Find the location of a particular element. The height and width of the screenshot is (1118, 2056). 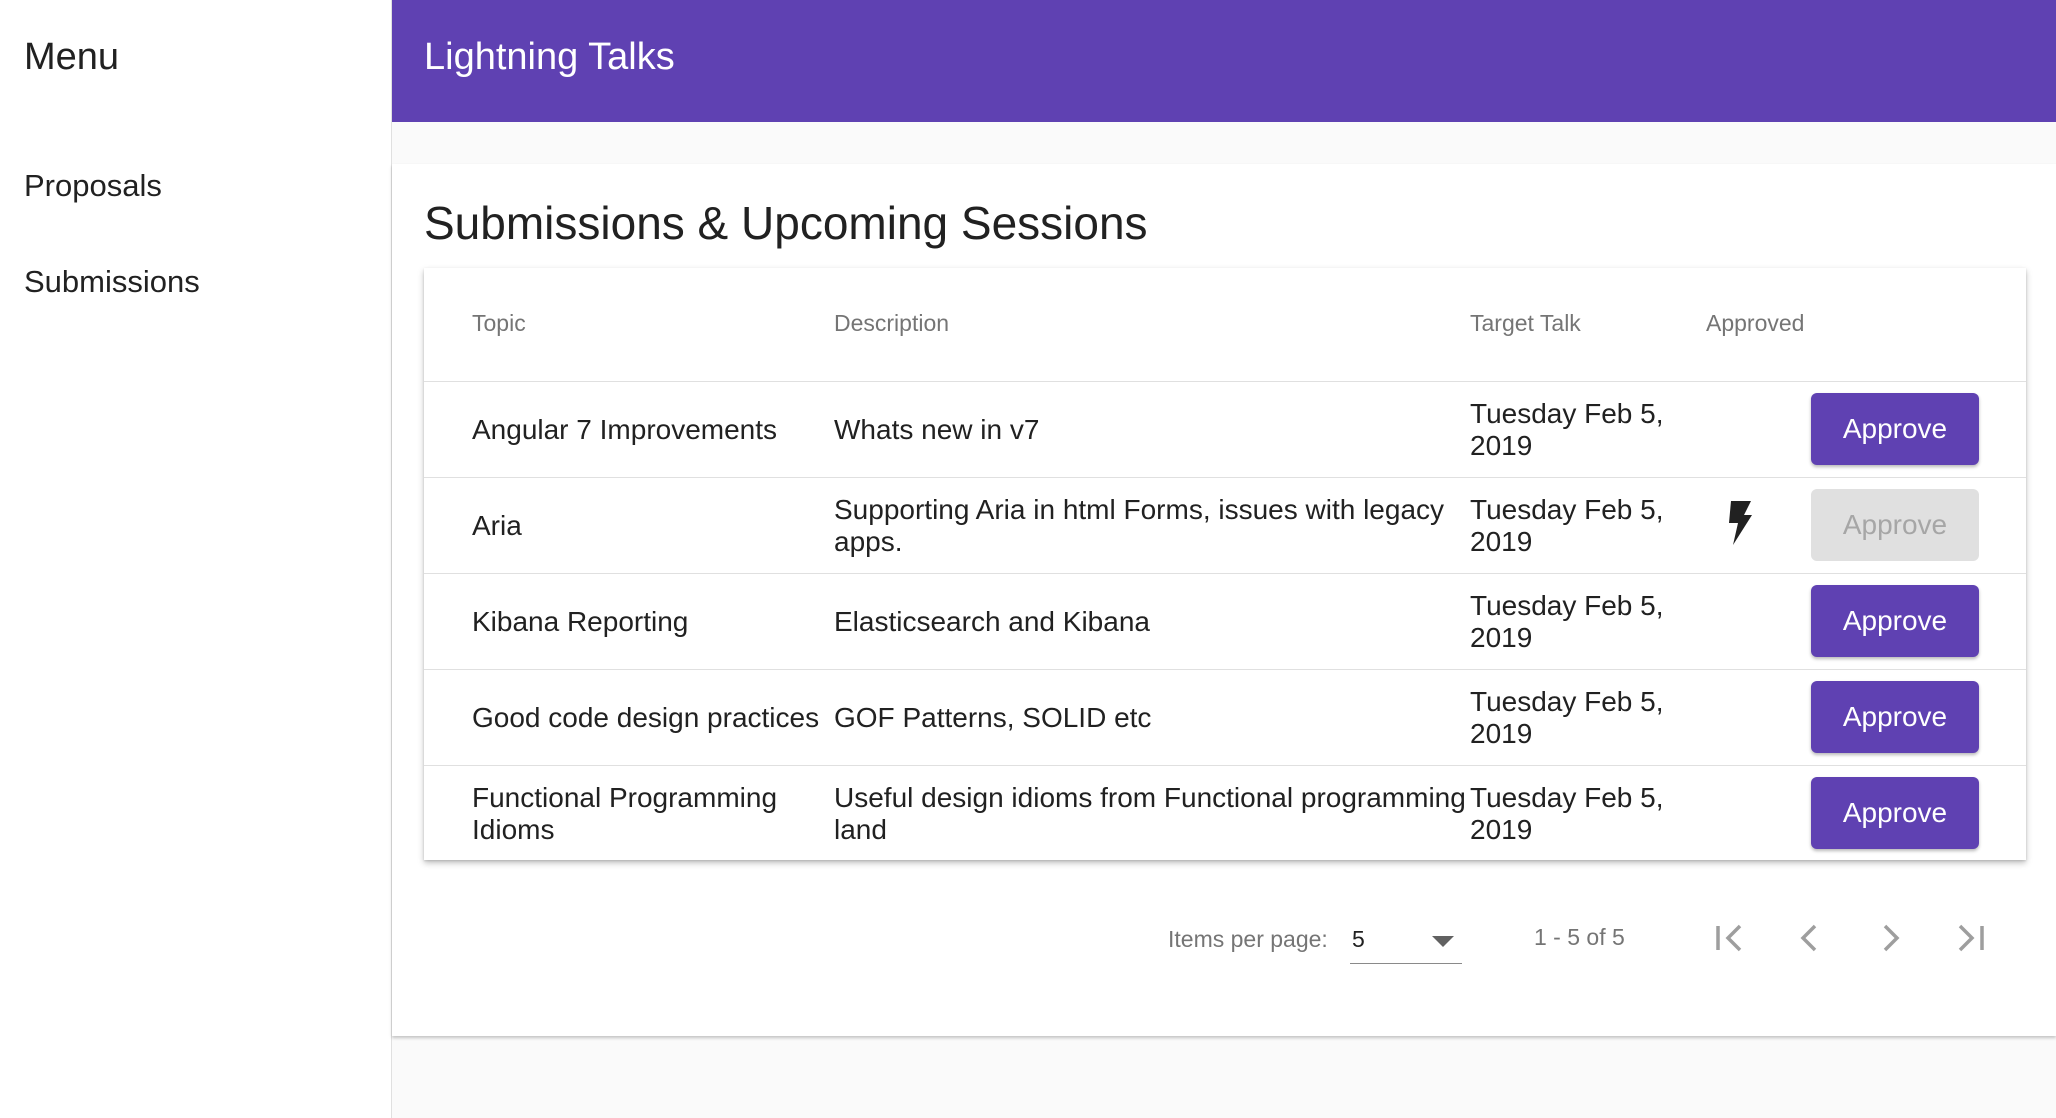

header-approved: Approved is located at coordinates (1755, 323).